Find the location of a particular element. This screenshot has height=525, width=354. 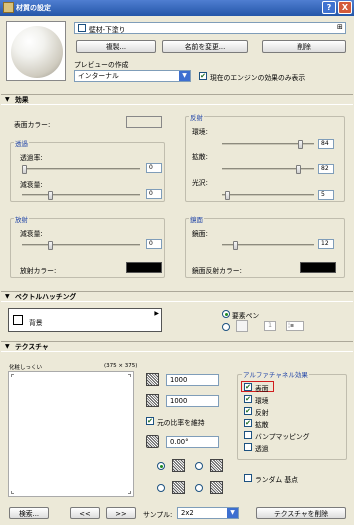

material-preview is located at coordinates (36, 51).